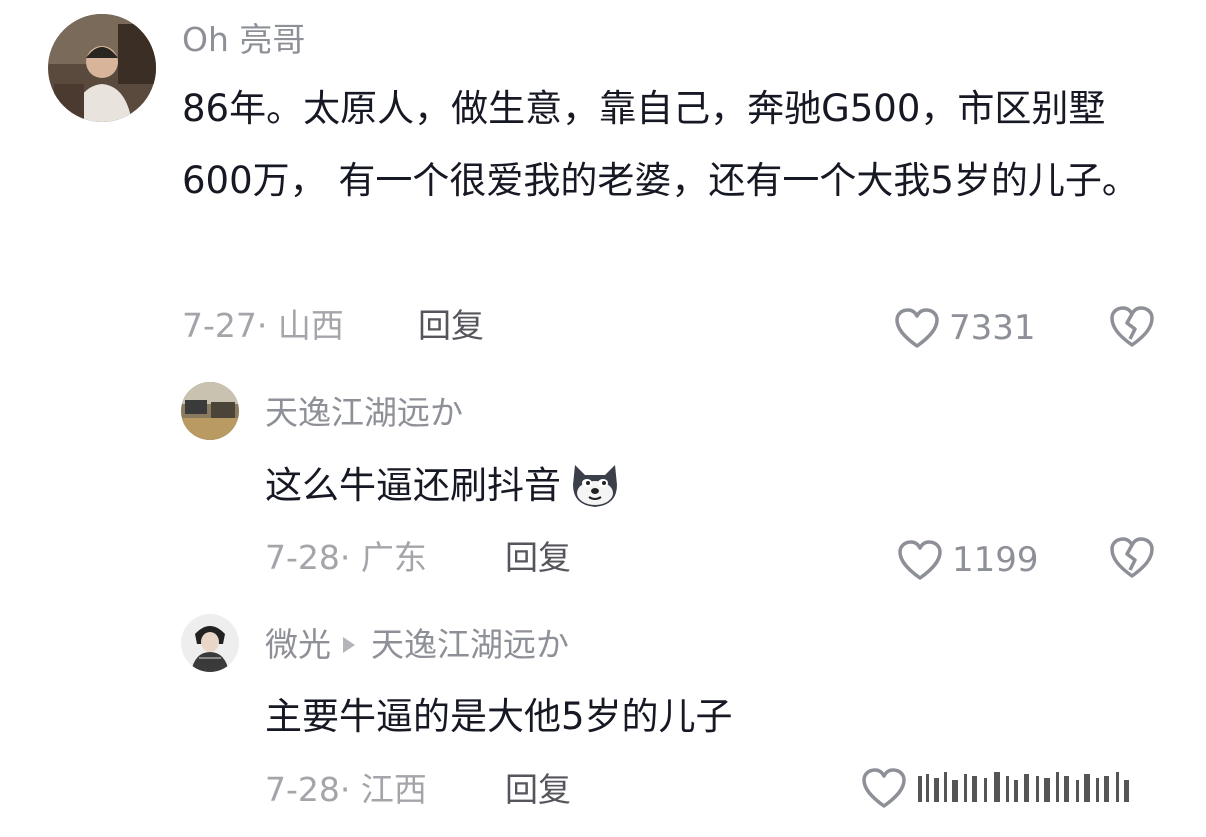 Image resolution: width=1206 pixels, height=837 pixels. I want to click on like-button: 7331, so click(964, 328).